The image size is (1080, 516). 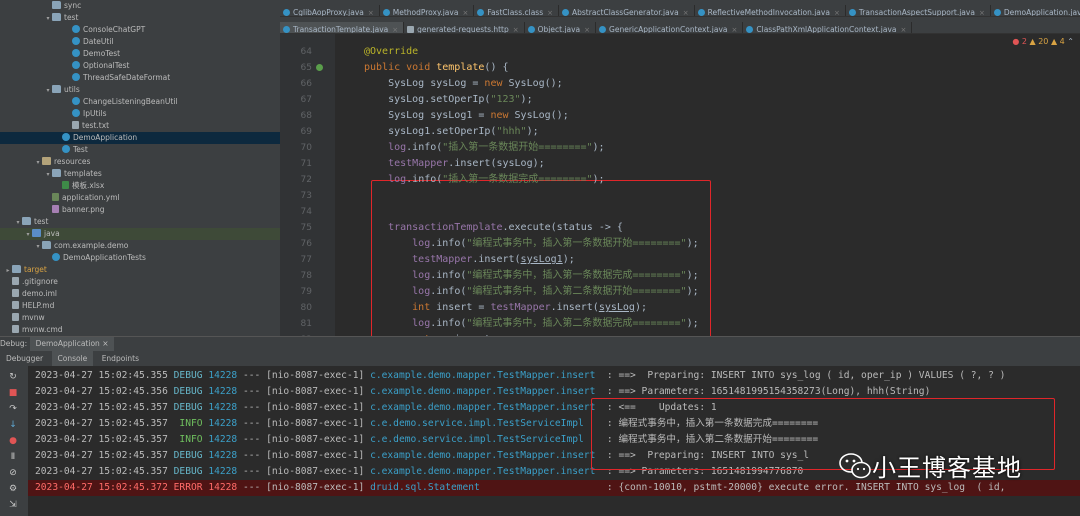 What do you see at coordinates (13, 425) in the screenshot?
I see `step-into-icon: ↓` at bounding box center [13, 425].